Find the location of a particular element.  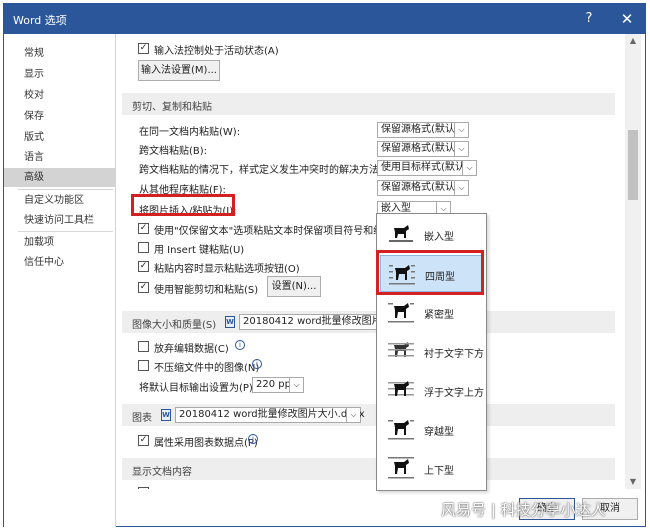

scrollbar: ▲ ▼ is located at coordinates (633, 261).